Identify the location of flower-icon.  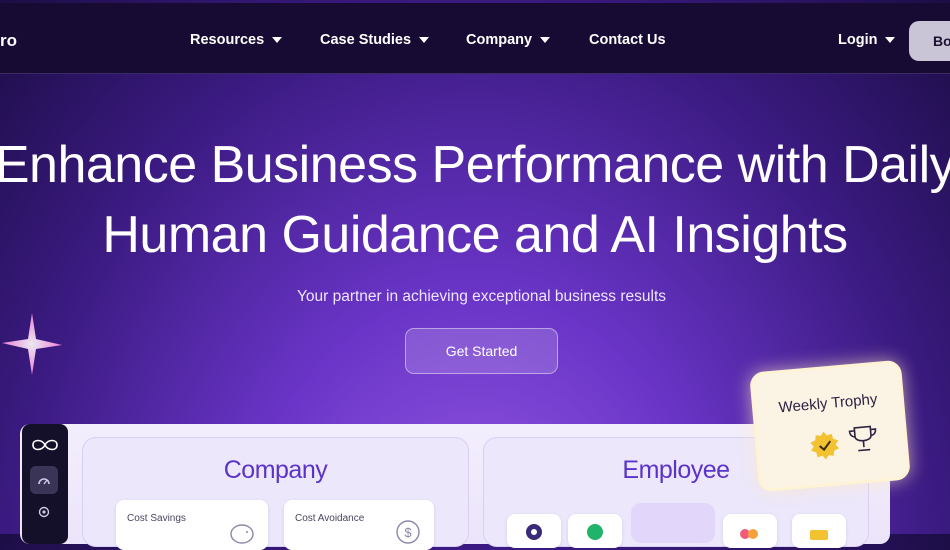
(749, 534).